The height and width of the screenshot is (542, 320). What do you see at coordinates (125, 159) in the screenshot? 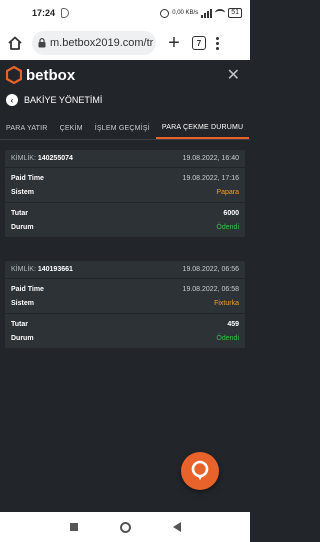
I see `transaction-header: KİMLİK: 140255074 19.08.2022, 16:40` at bounding box center [125, 159].